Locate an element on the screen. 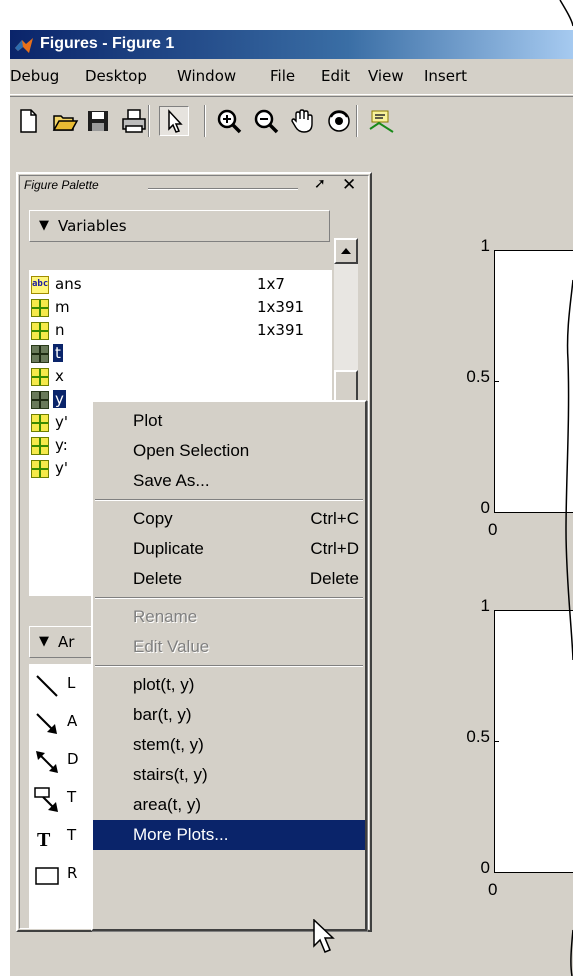  save-button is located at coordinates (98, 121).